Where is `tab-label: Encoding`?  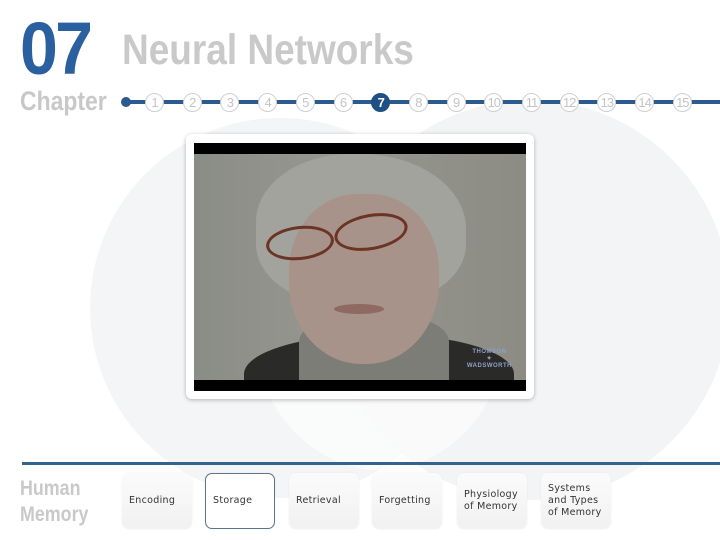 tab-label: Encoding is located at coordinates (152, 500).